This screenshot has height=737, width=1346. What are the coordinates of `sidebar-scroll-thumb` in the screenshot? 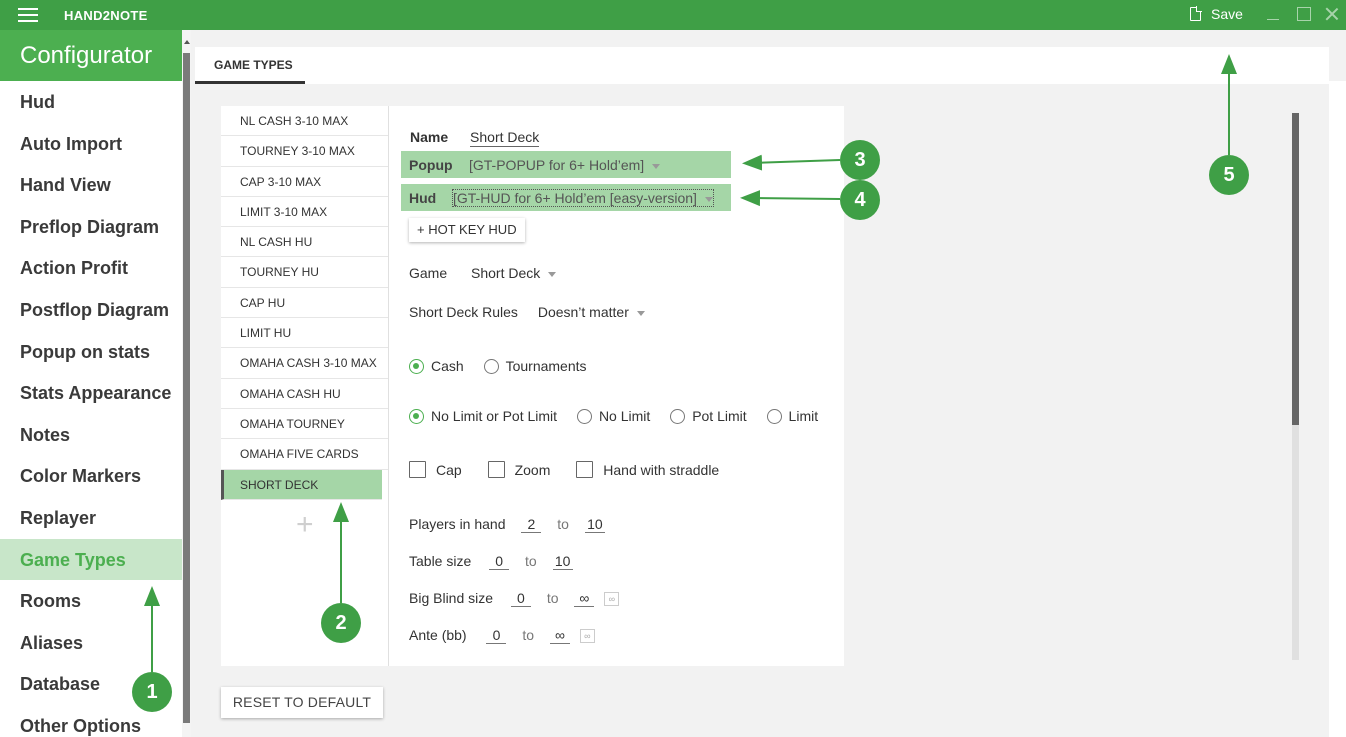 It's located at (186, 388).